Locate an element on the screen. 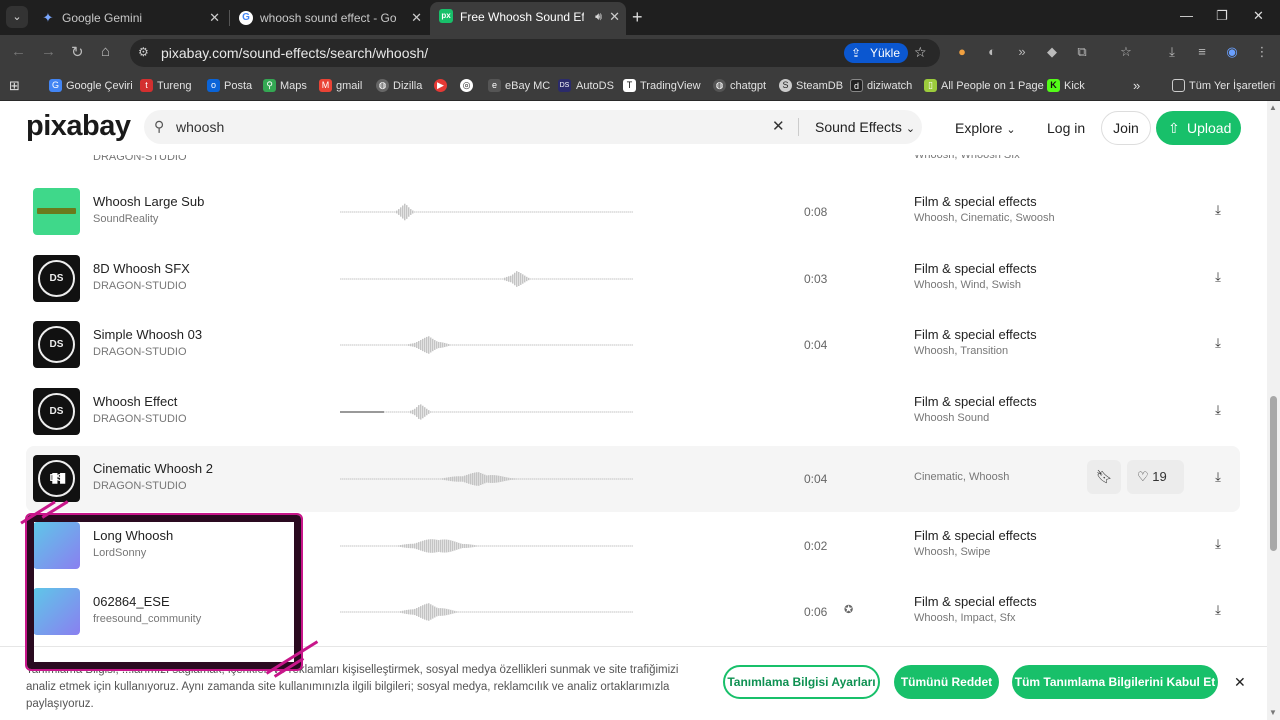 The height and width of the screenshot is (720, 1280). back-icon: ← is located at coordinates (18, 51).